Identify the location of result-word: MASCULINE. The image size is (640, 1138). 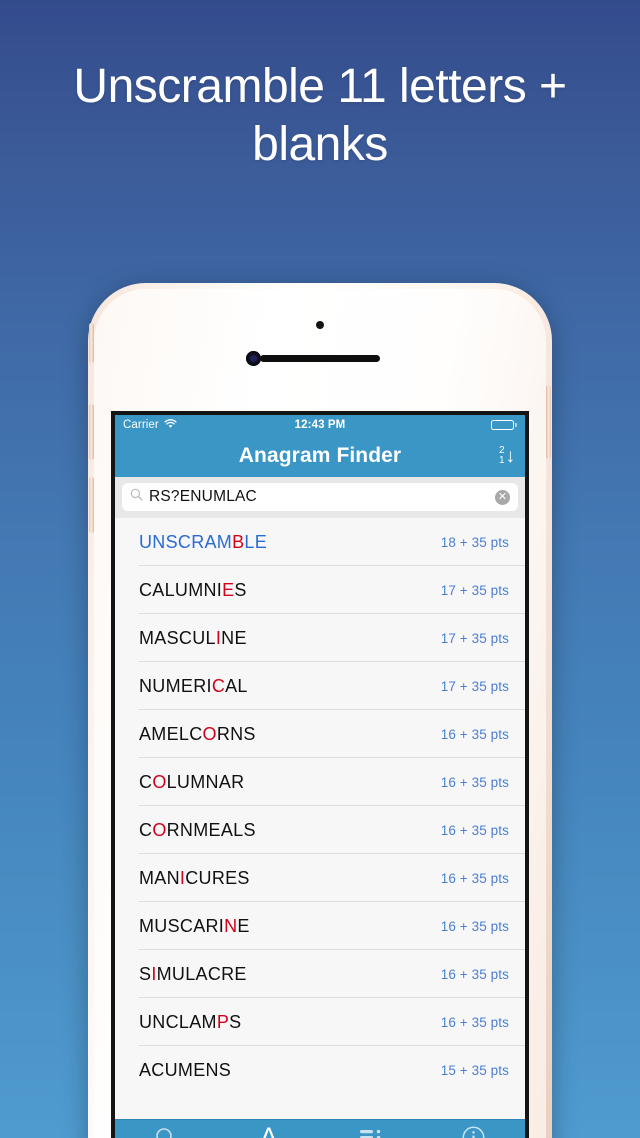
(193, 637).